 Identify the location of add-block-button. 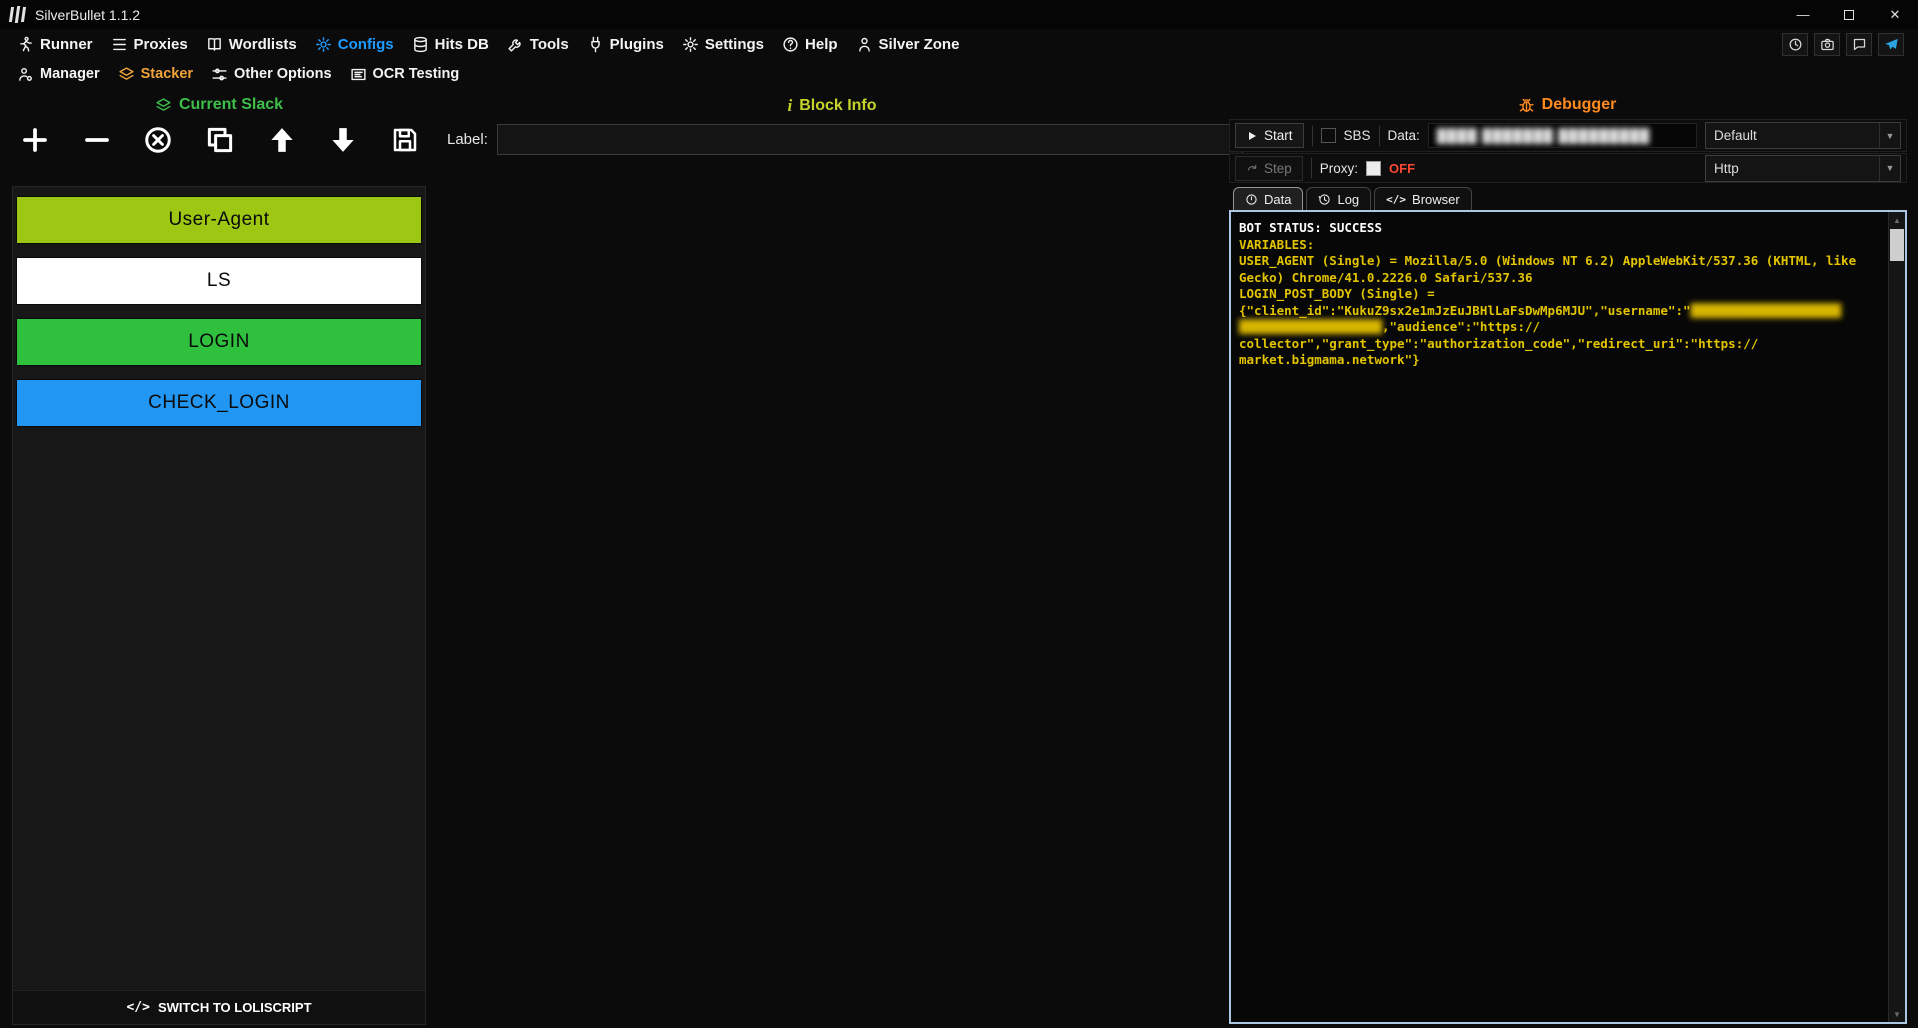
(35, 140).